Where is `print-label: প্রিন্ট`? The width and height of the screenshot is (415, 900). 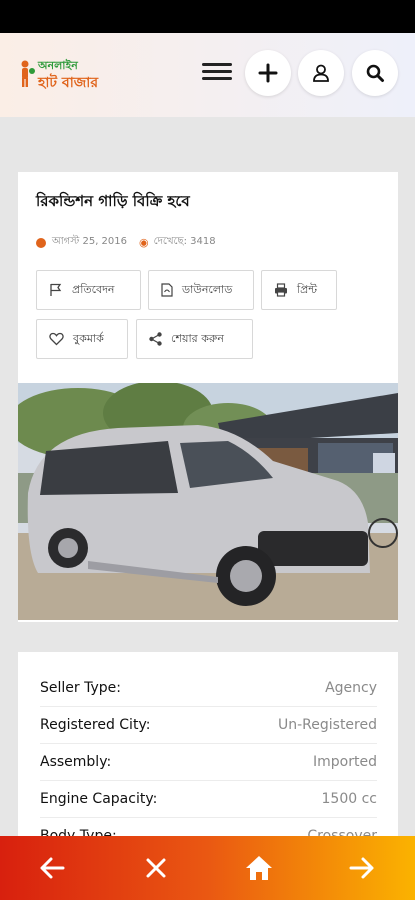
print-label: প্রিন্ট is located at coordinates (307, 289).